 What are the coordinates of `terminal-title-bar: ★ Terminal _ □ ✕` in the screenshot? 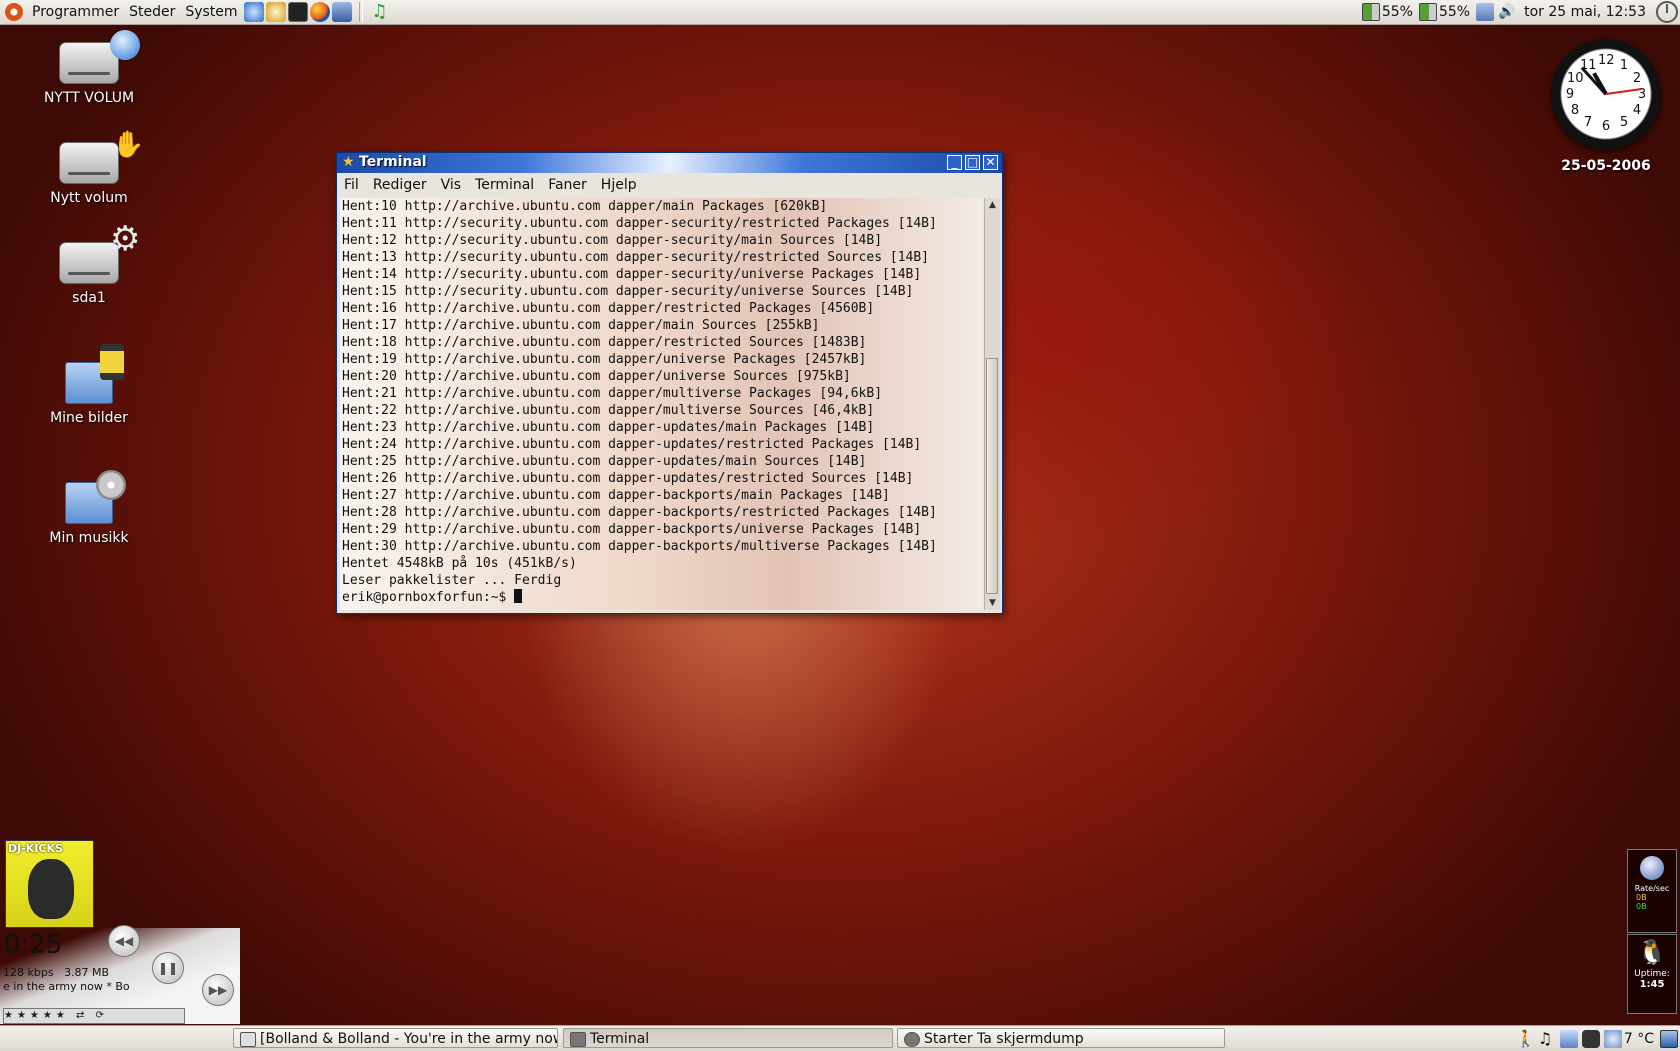 It's located at (669, 163).